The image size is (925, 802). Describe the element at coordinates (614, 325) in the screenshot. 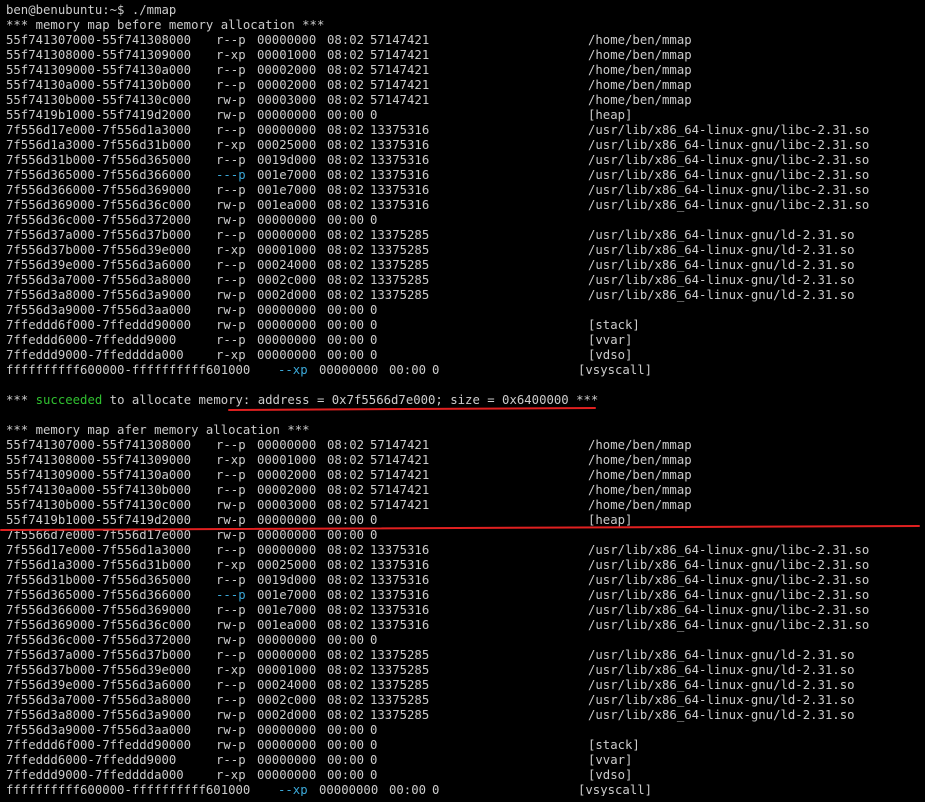

I see `region-path: [stack]` at that location.